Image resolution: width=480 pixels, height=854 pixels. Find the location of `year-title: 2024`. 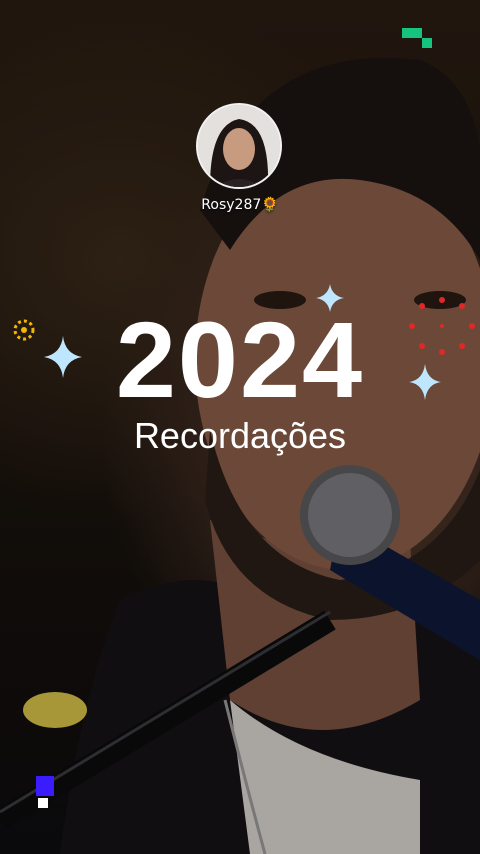

year-title: 2024 is located at coordinates (240, 359).